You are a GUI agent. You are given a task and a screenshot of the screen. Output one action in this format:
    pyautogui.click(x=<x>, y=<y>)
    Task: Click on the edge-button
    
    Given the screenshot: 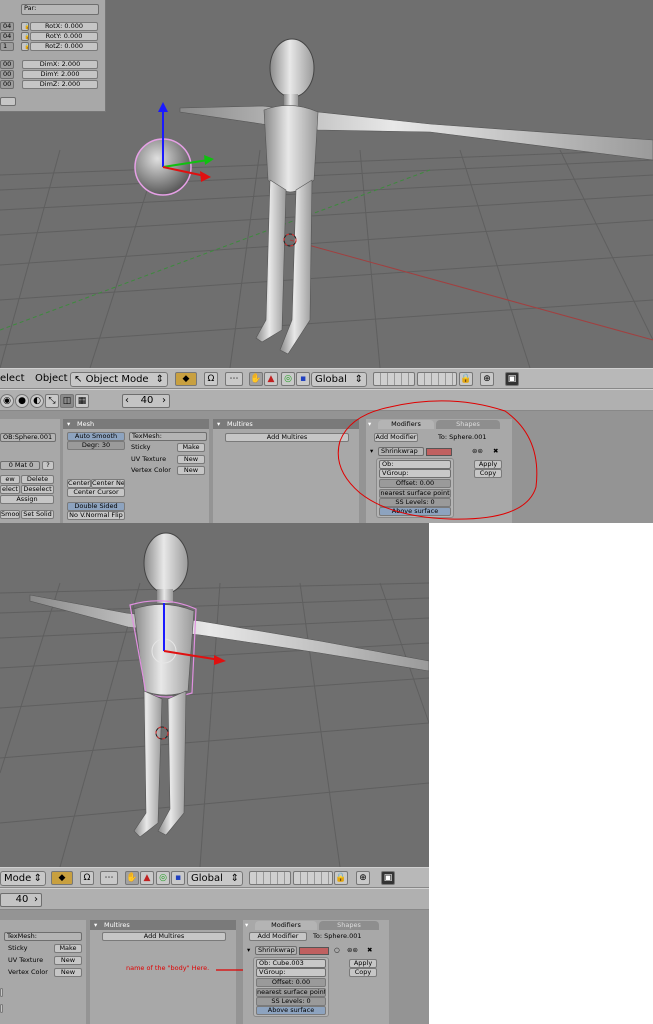 What is the action you would take?
    pyautogui.click(x=1, y=1008)
    